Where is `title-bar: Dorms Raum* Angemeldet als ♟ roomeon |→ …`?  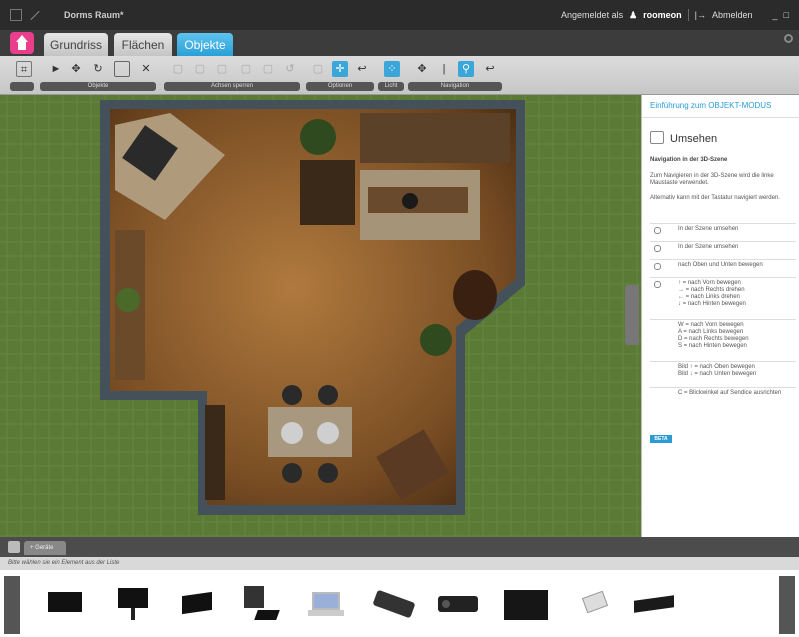 title-bar: Dorms Raum* Angemeldet als ♟ roomeon |→ … is located at coordinates (399, 15).